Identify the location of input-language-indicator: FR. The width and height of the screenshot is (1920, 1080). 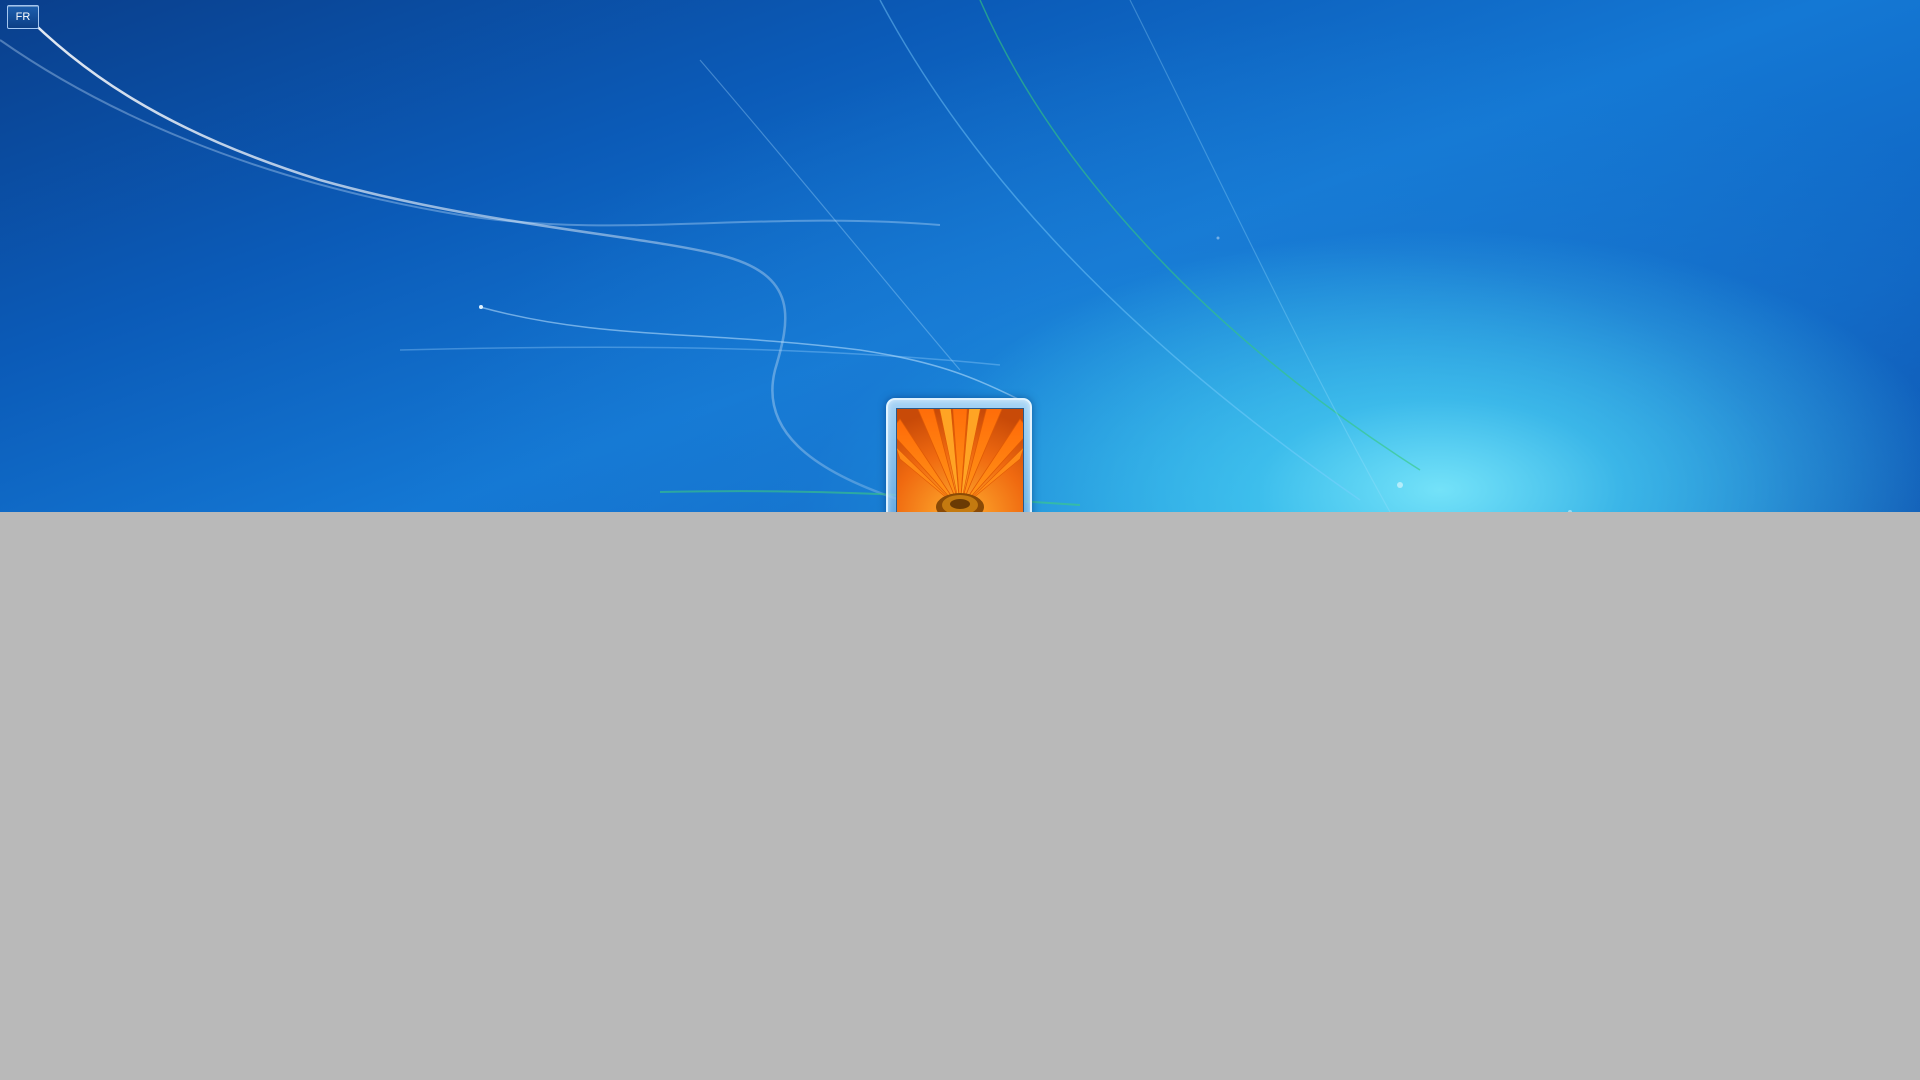
(23, 17).